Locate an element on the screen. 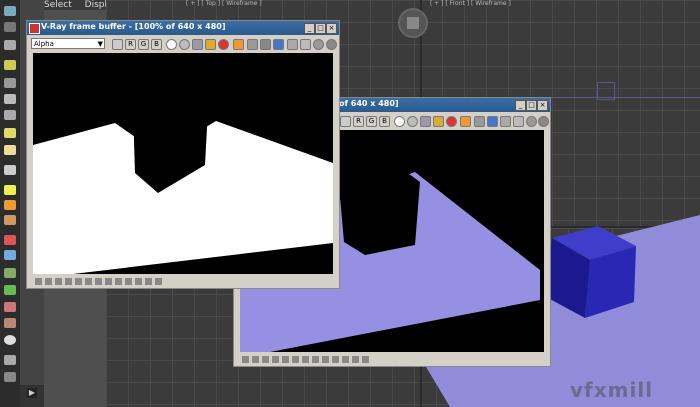 Image resolution: width=700 pixels, height=407 pixels. channel-select-value: Alpha is located at coordinates (44, 44).